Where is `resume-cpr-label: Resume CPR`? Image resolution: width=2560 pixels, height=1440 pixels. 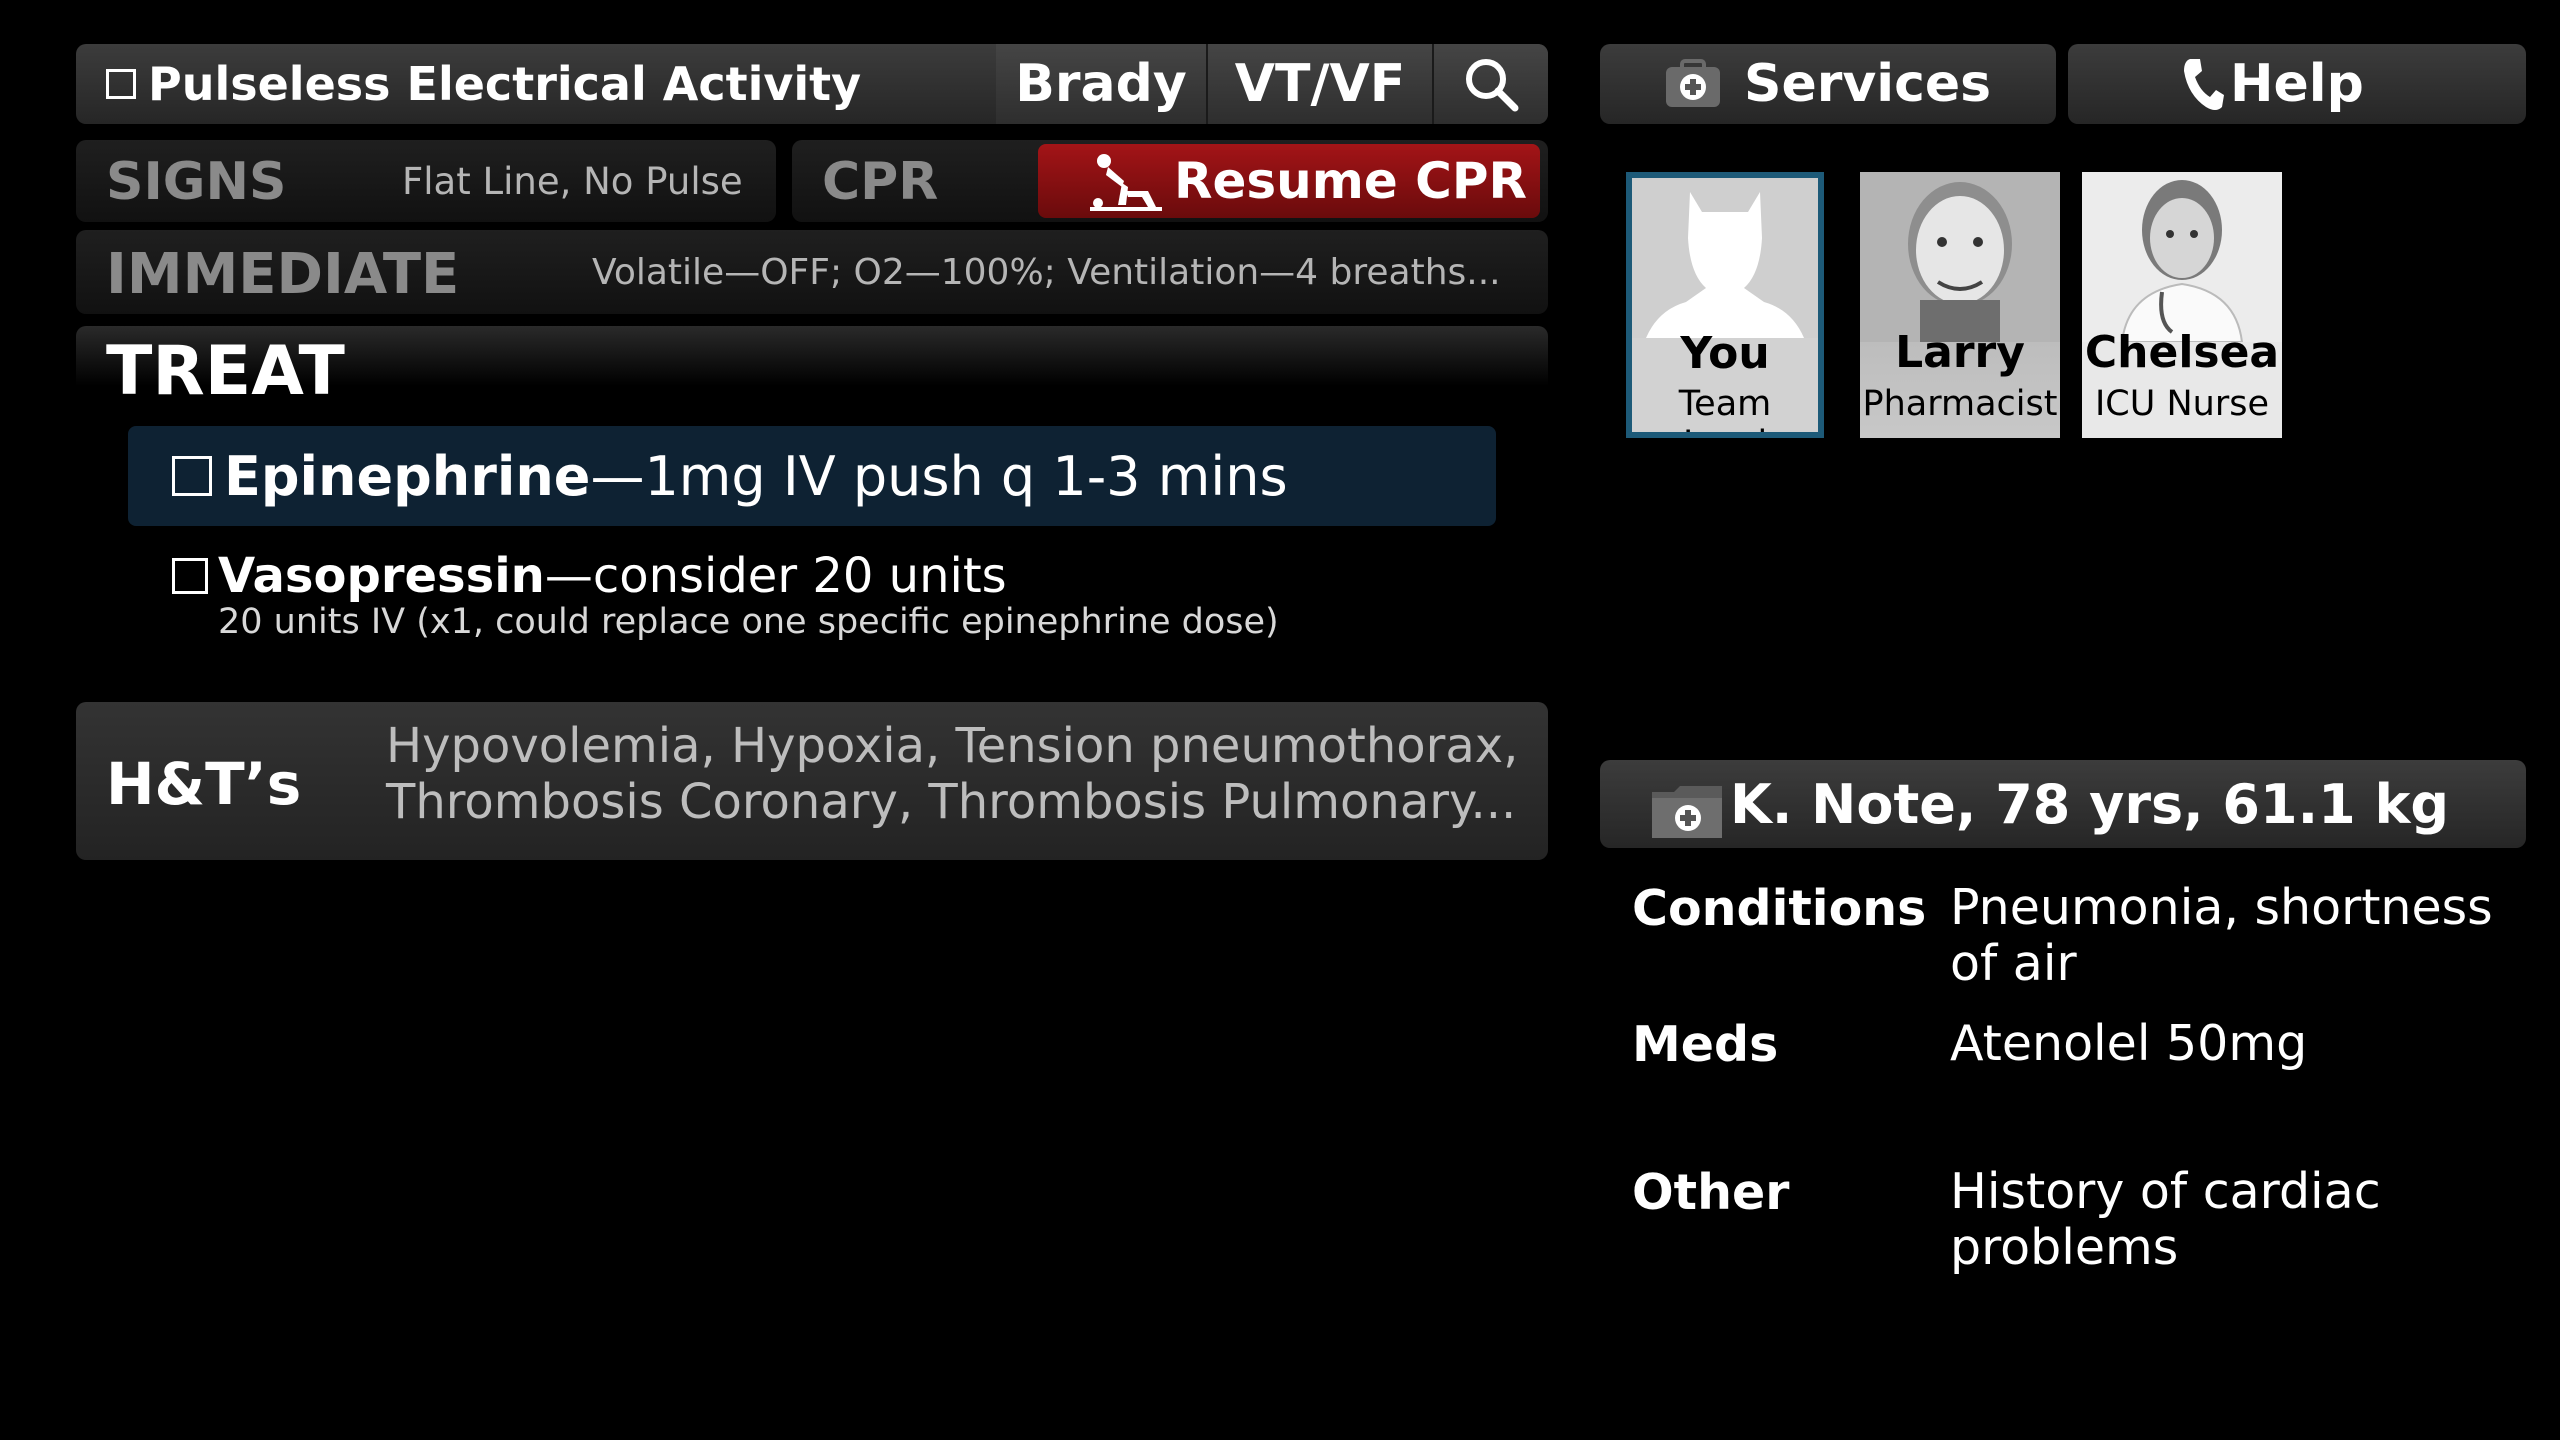 resume-cpr-label: Resume CPR is located at coordinates (1351, 181).